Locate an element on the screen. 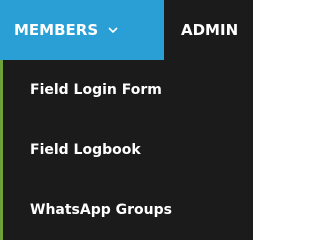 This screenshot has height=240, width=320. nav-members-menu: MEMBERS is located at coordinates (82, 30).